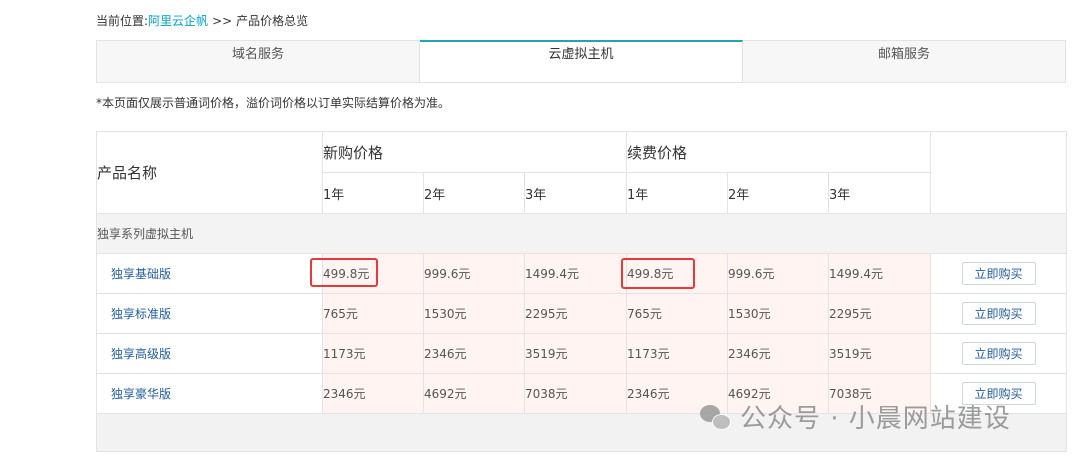 The height and width of the screenshot is (459, 1080). I want to click on price-renew-3y: 1499.4元, so click(880, 273).